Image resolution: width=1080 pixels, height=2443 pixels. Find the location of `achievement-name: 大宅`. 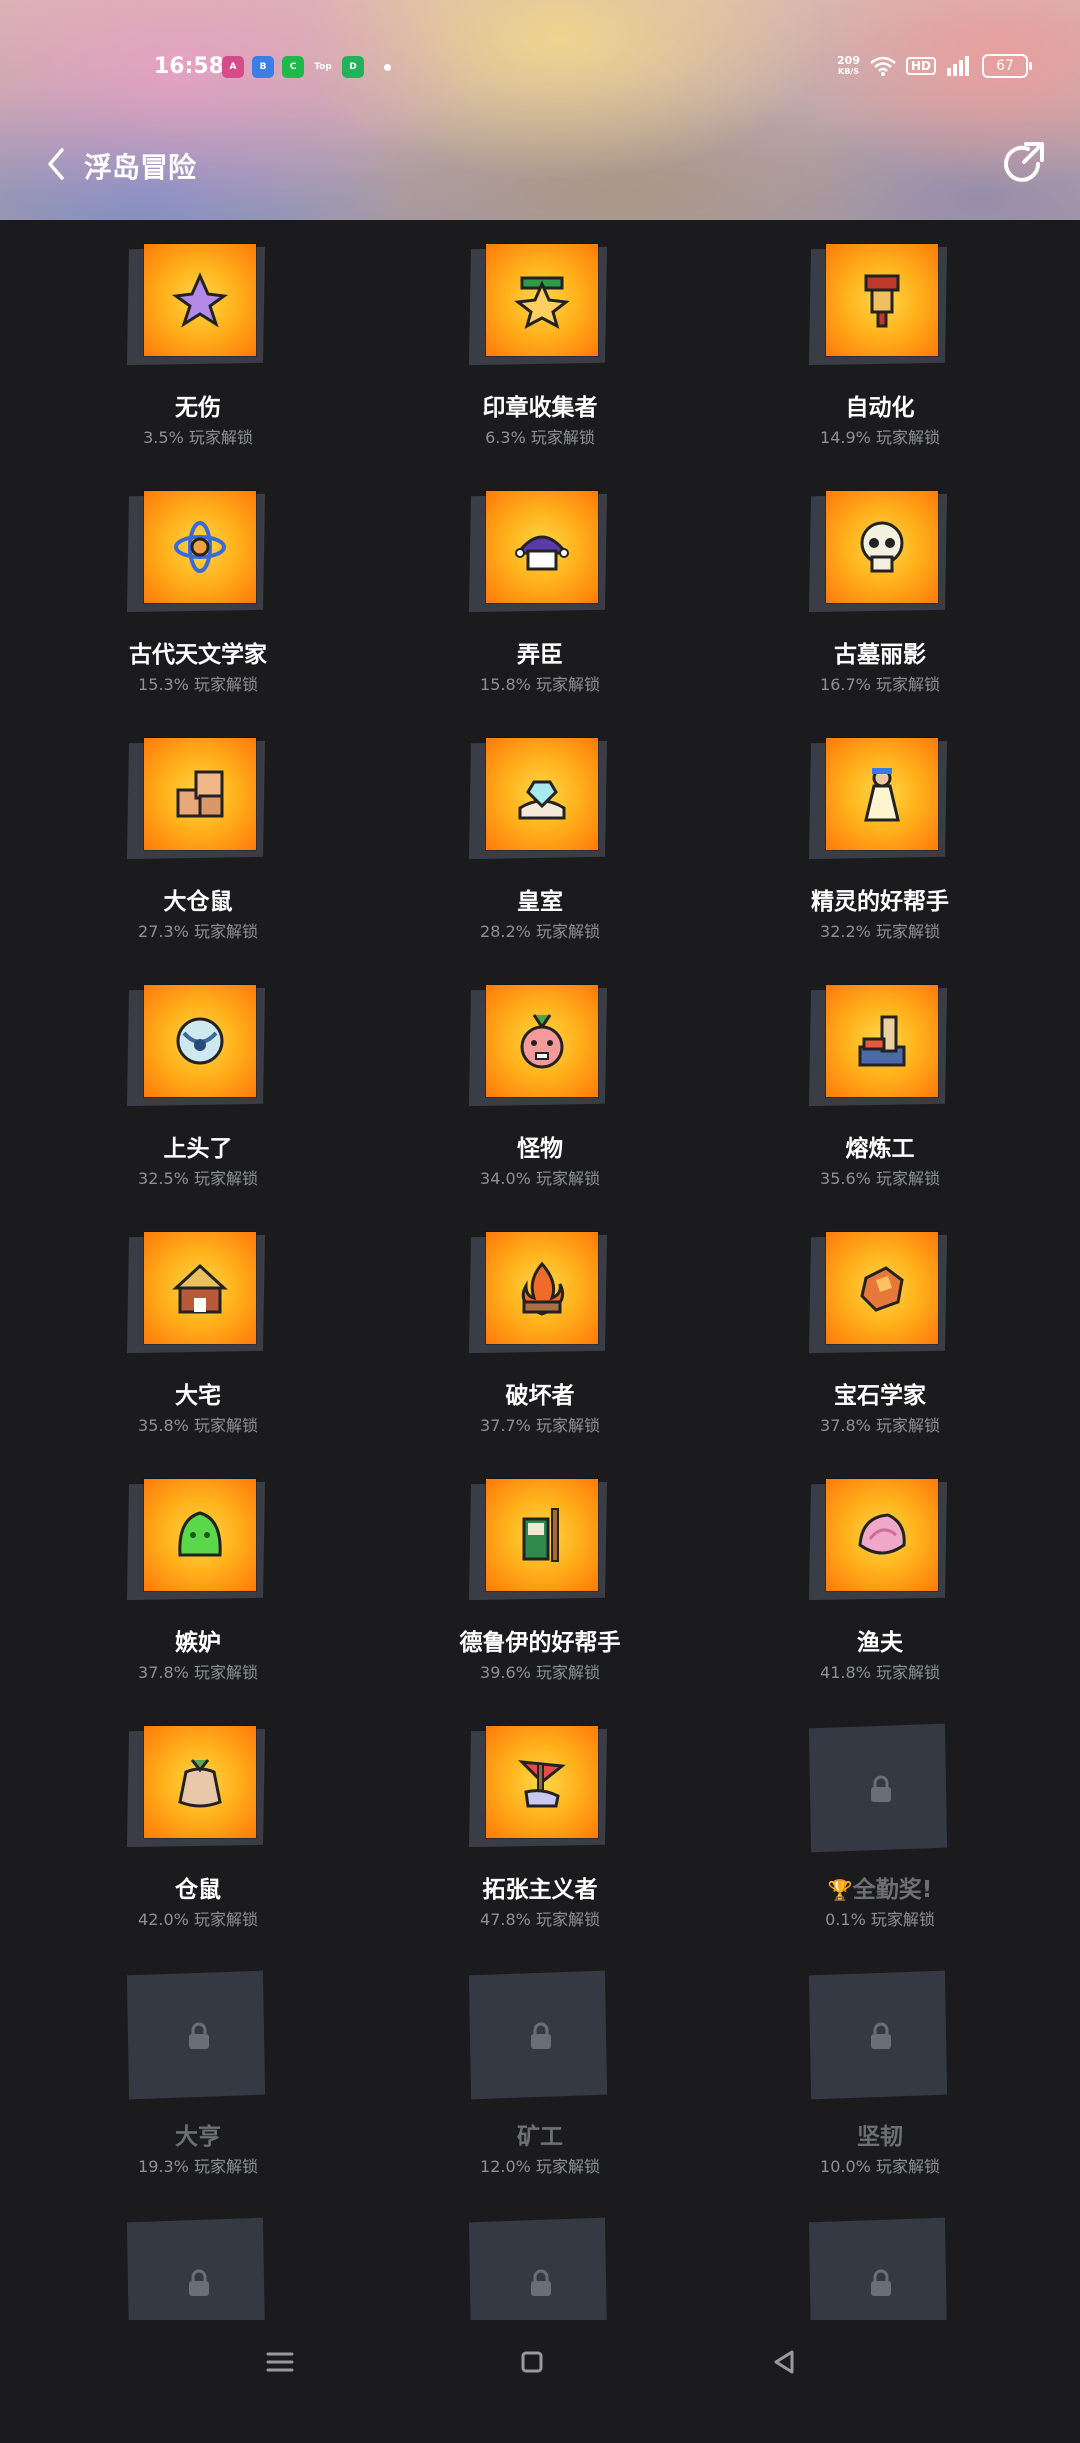

achievement-name: 大宅 is located at coordinates (198, 1393).